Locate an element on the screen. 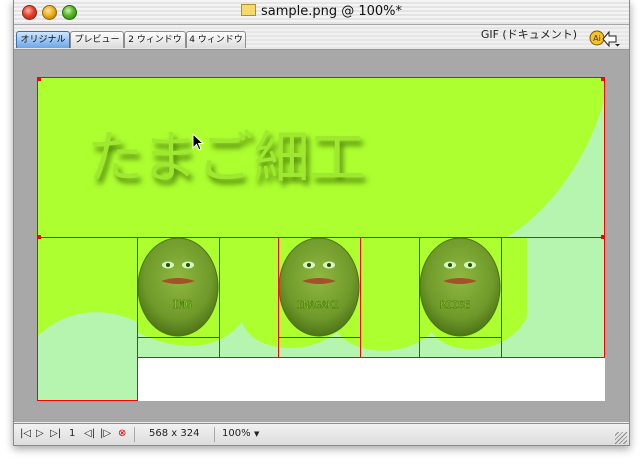  tab-4-window: 4 ウィンドウ is located at coordinates (216, 39).